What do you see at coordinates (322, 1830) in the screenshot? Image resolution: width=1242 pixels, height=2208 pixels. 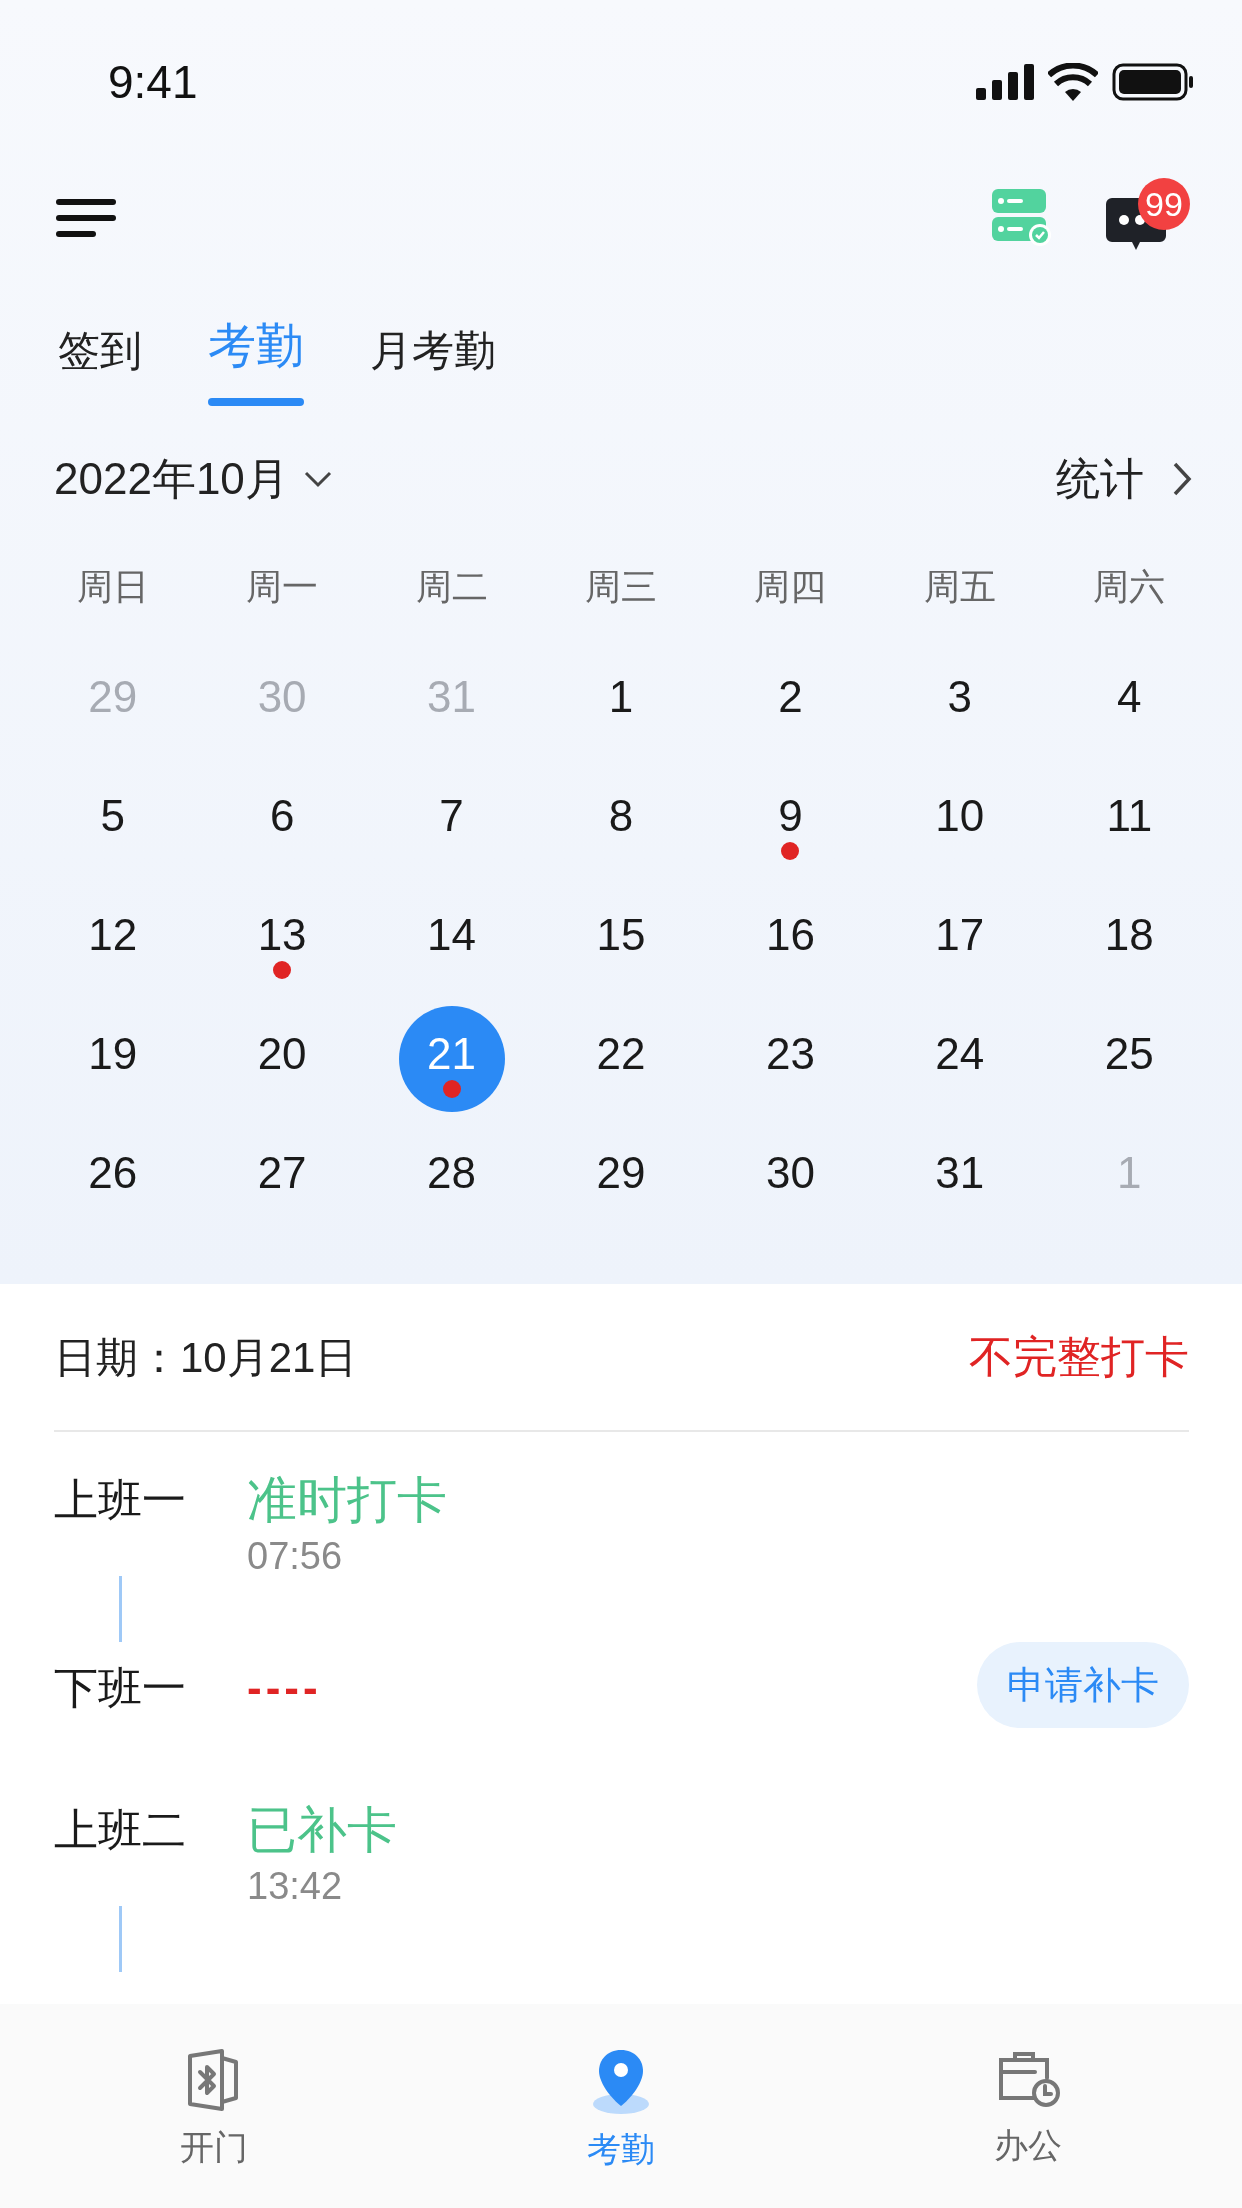 I see `punch-result: 已补卡` at bounding box center [322, 1830].